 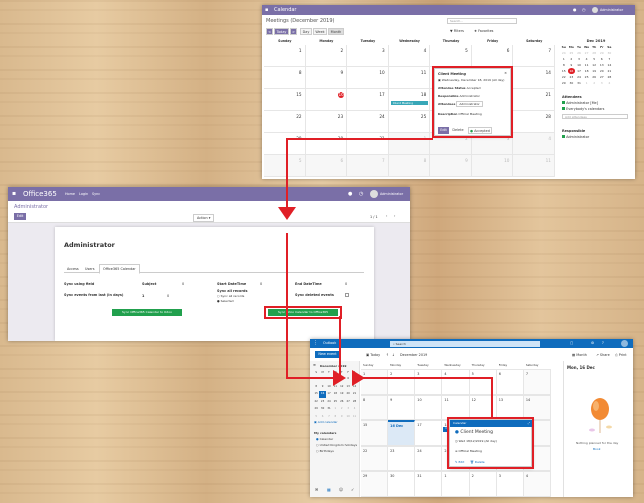 What do you see at coordinates (368, 100) in the screenshot?
I see `day-cell: 17` at bounding box center [368, 100].